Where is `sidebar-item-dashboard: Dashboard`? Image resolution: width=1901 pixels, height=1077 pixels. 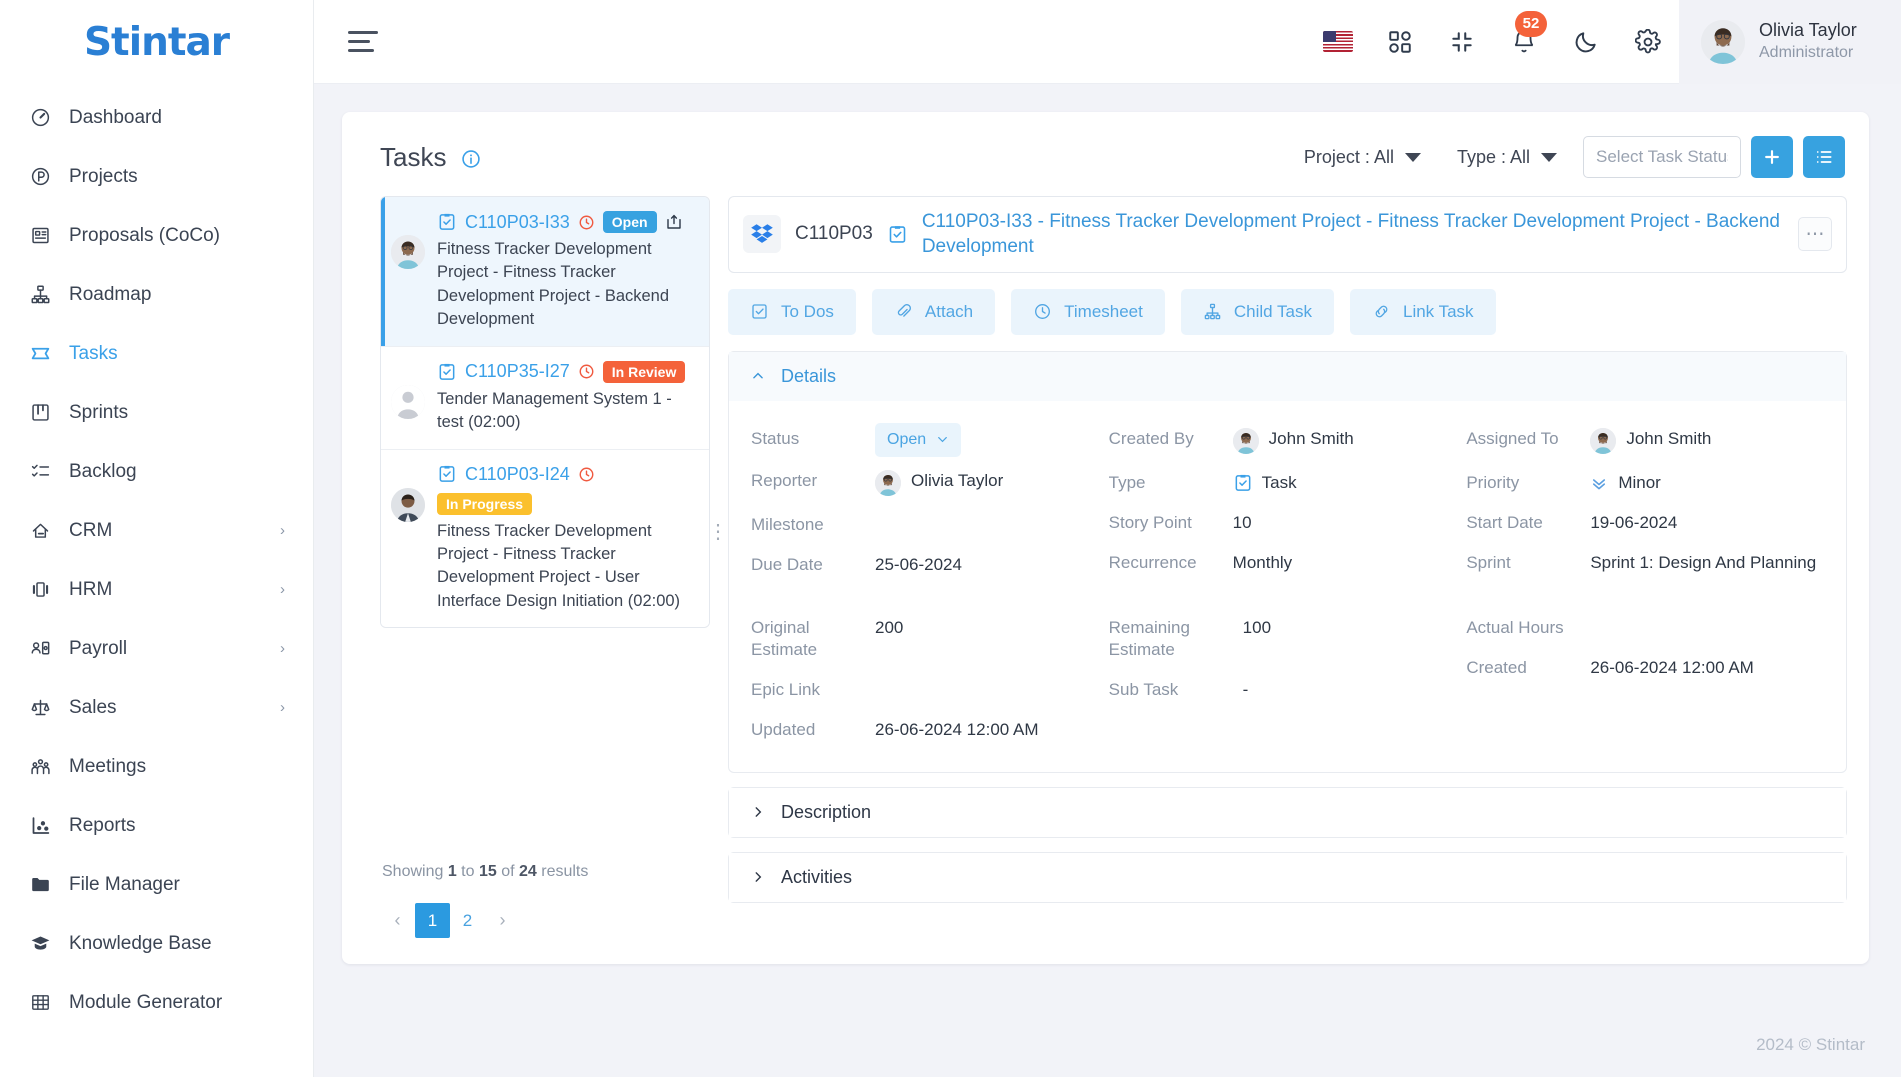
sidebar-item-dashboard: Dashboard is located at coordinates (156, 117).